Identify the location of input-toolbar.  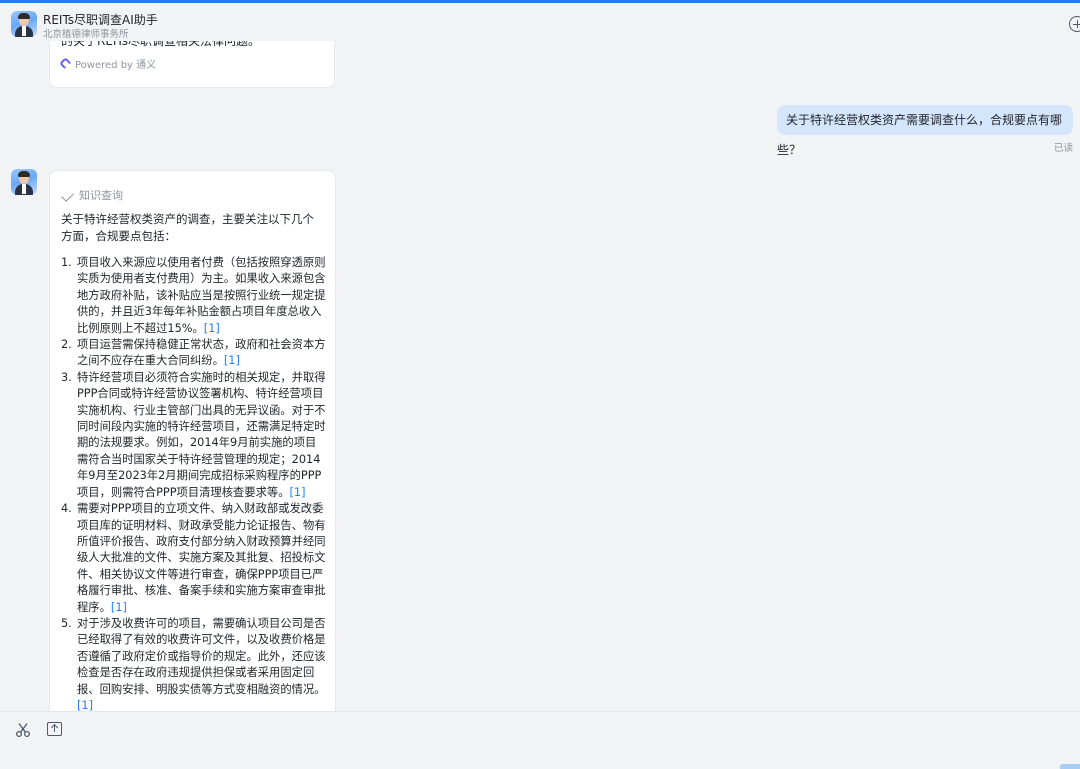
(540, 740).